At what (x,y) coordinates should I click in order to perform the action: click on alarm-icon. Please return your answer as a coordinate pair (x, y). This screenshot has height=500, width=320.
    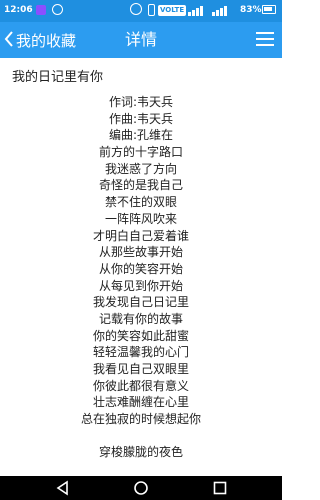
    Looking at the image, I should click on (136, 9).